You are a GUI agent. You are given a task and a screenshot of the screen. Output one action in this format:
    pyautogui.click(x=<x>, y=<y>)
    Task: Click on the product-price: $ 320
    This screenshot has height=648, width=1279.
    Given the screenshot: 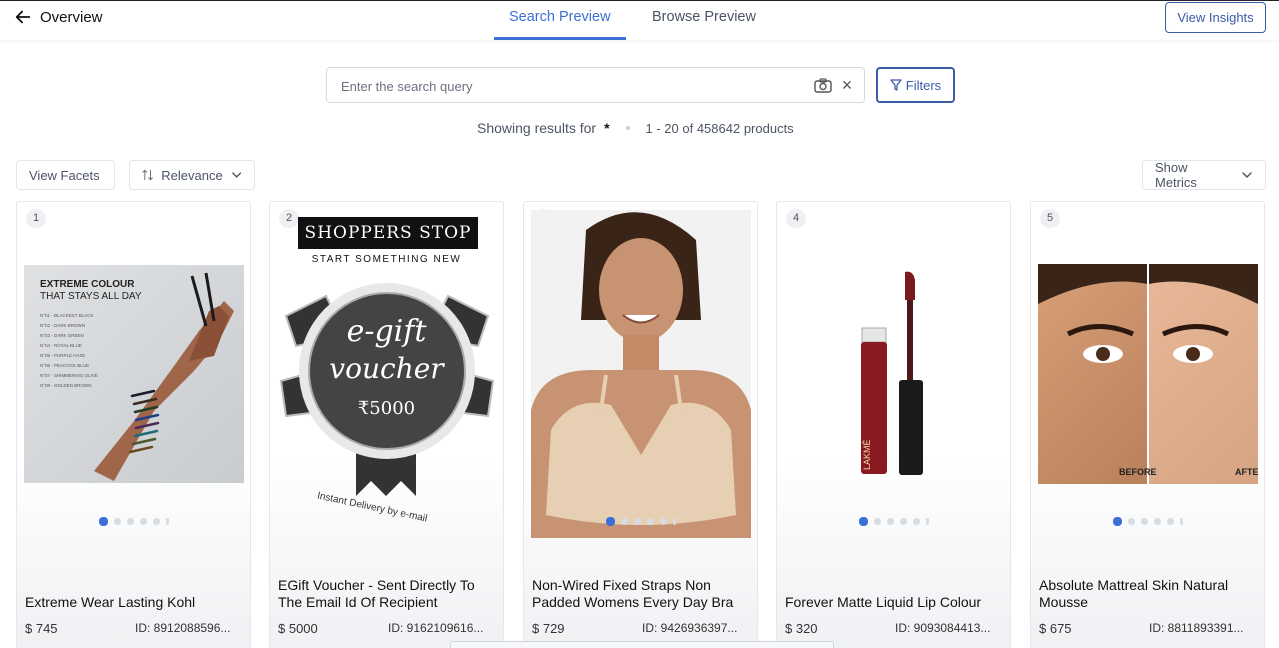 What is the action you would take?
    pyautogui.click(x=801, y=628)
    